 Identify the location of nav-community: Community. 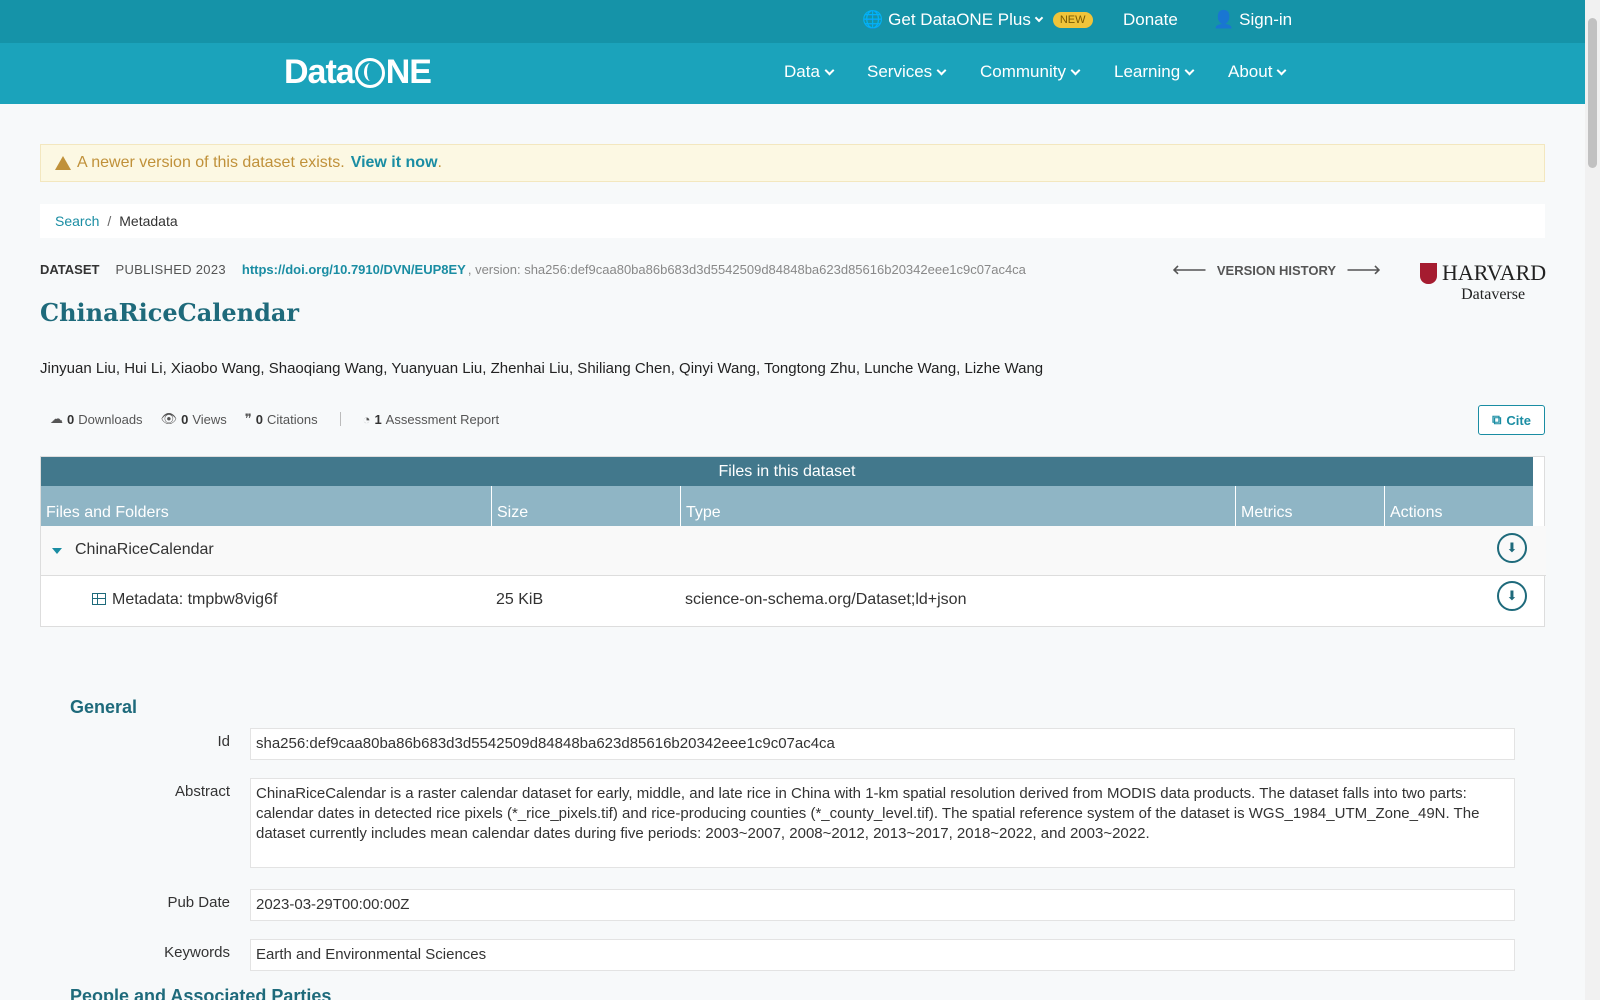
(1030, 72).